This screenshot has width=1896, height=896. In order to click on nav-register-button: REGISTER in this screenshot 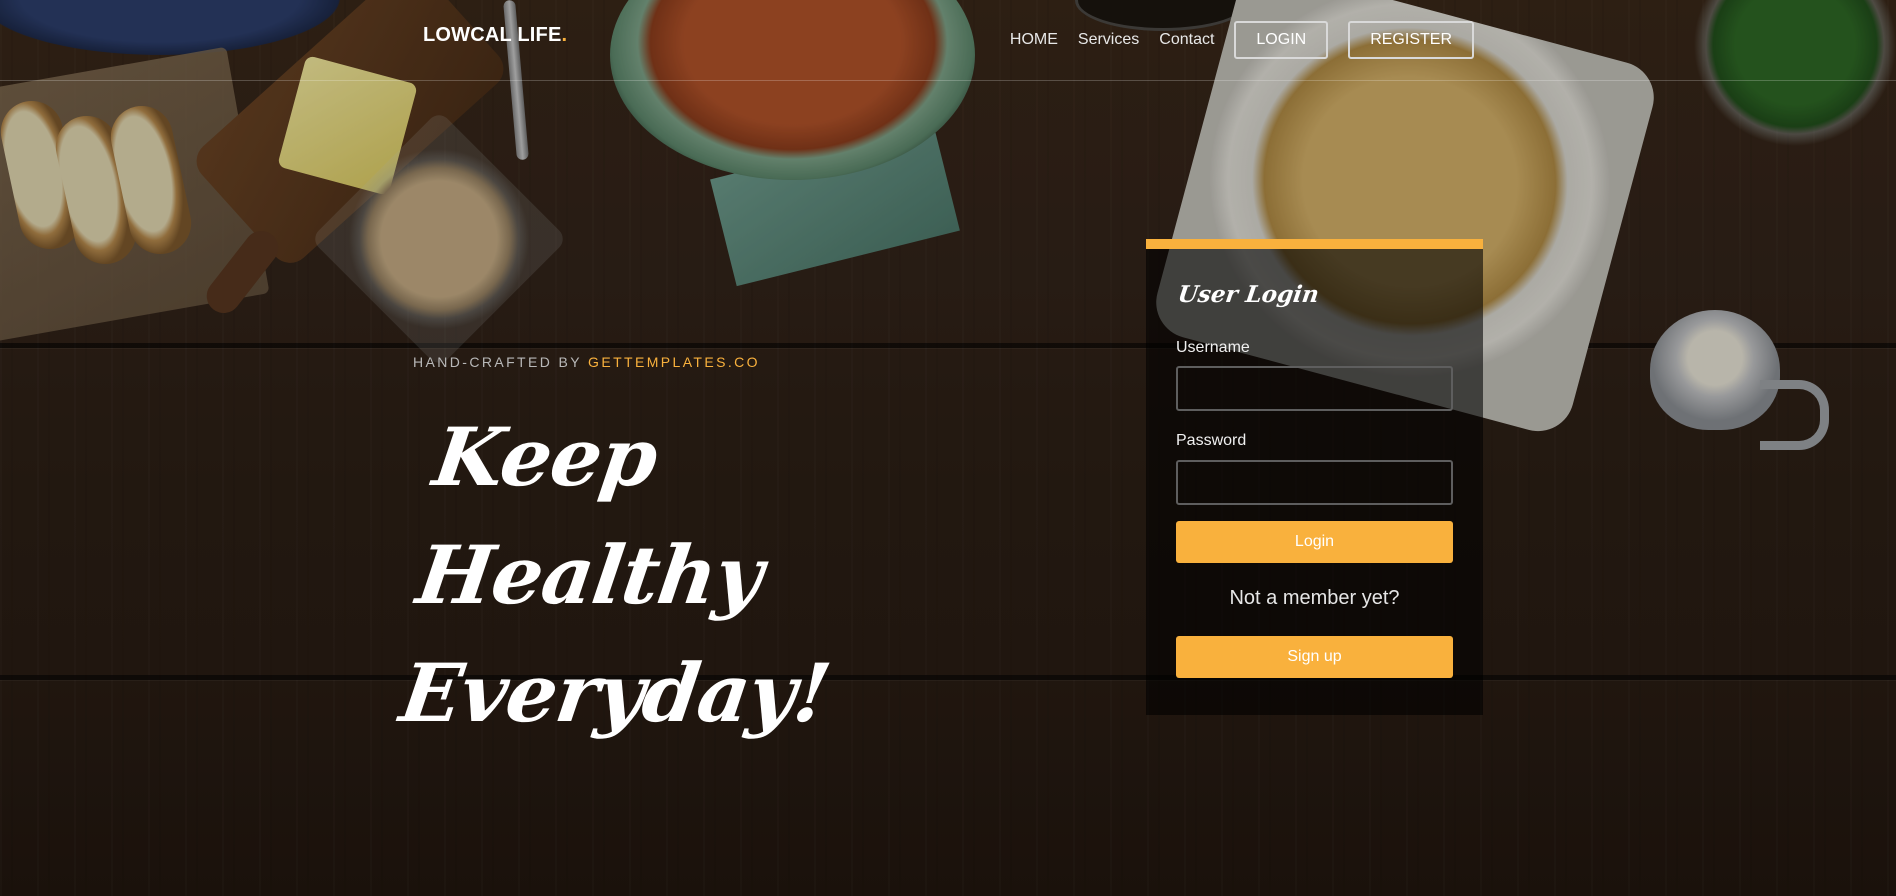, I will do `click(1411, 40)`.